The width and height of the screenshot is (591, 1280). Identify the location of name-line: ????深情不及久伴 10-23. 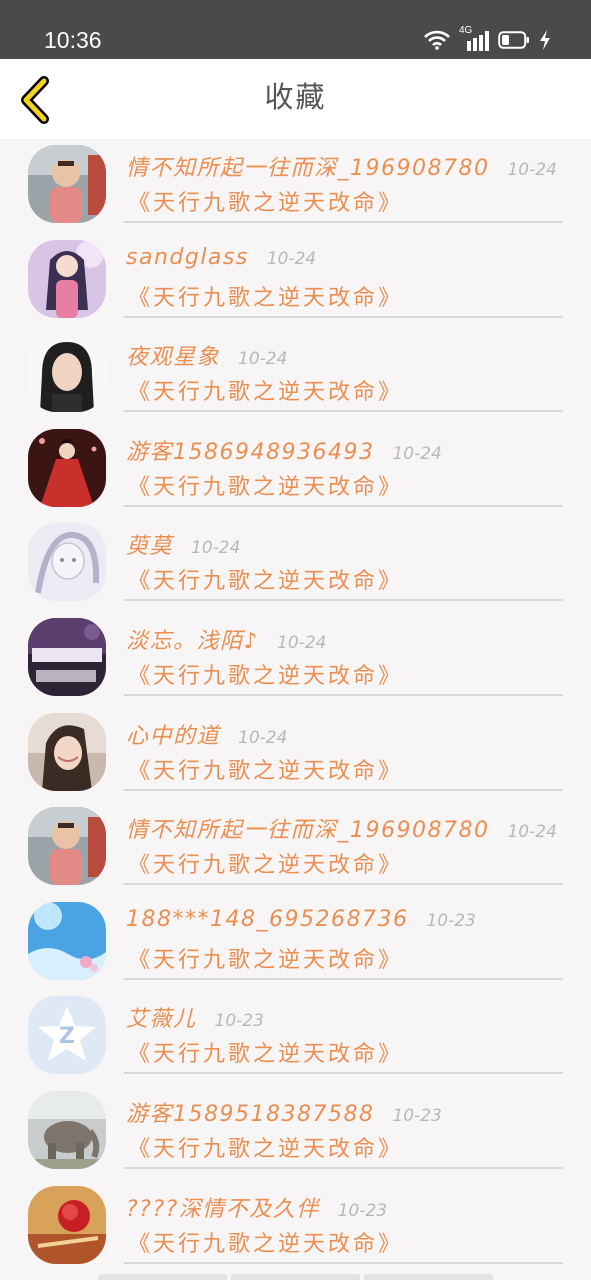
(256, 1207).